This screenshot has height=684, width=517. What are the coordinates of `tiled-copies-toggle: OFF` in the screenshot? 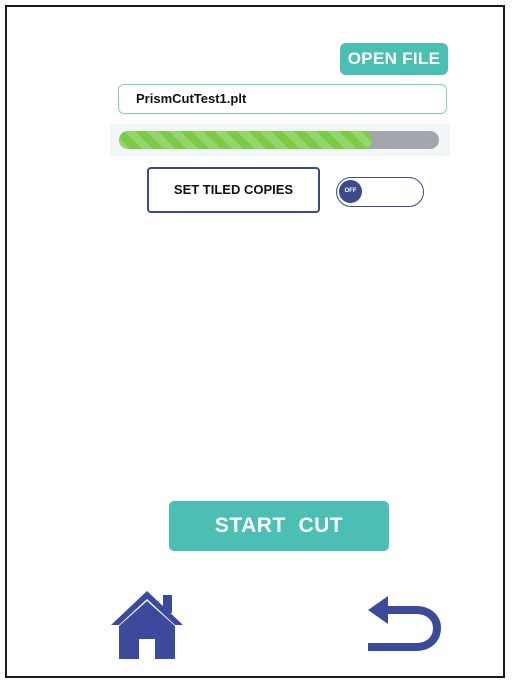 It's located at (380, 192).